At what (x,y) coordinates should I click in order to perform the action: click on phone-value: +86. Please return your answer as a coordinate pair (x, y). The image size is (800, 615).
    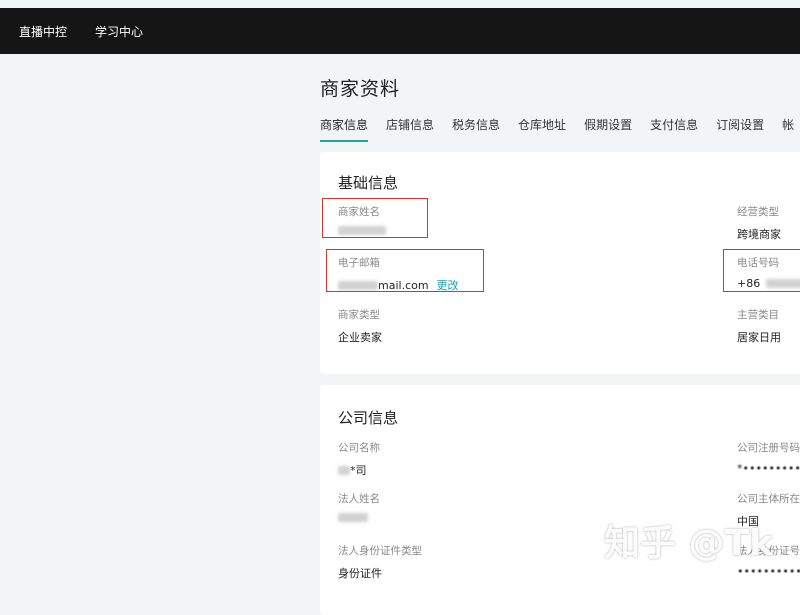
    Looking at the image, I should click on (768, 283).